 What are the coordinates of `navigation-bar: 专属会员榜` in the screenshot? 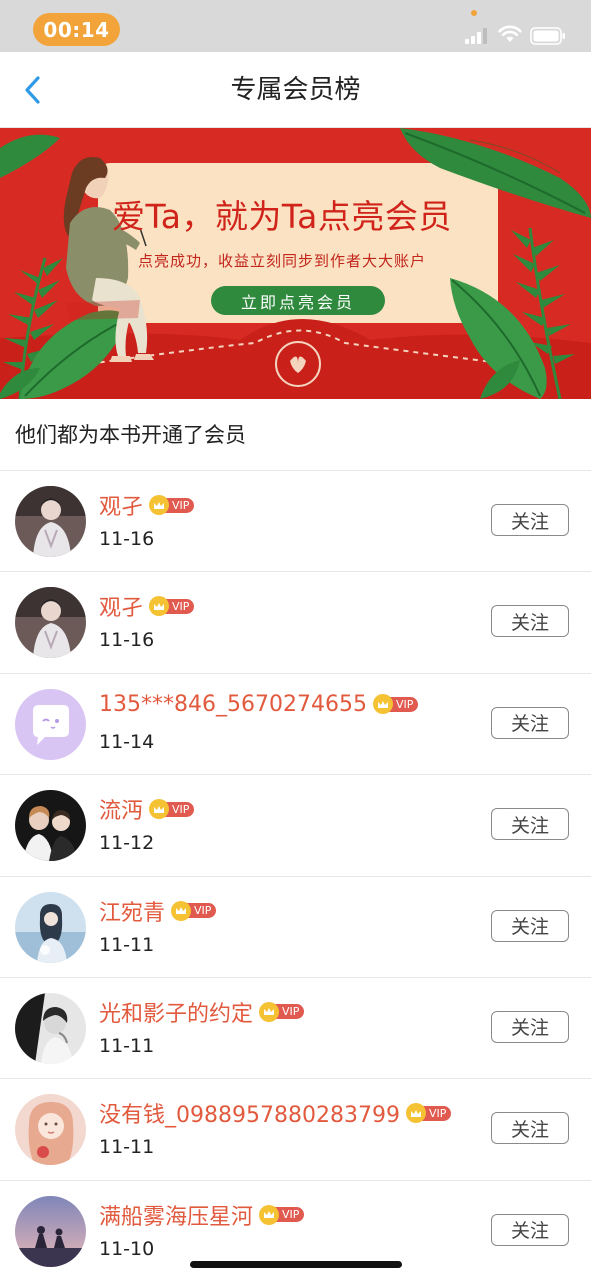 It's located at (295, 90).